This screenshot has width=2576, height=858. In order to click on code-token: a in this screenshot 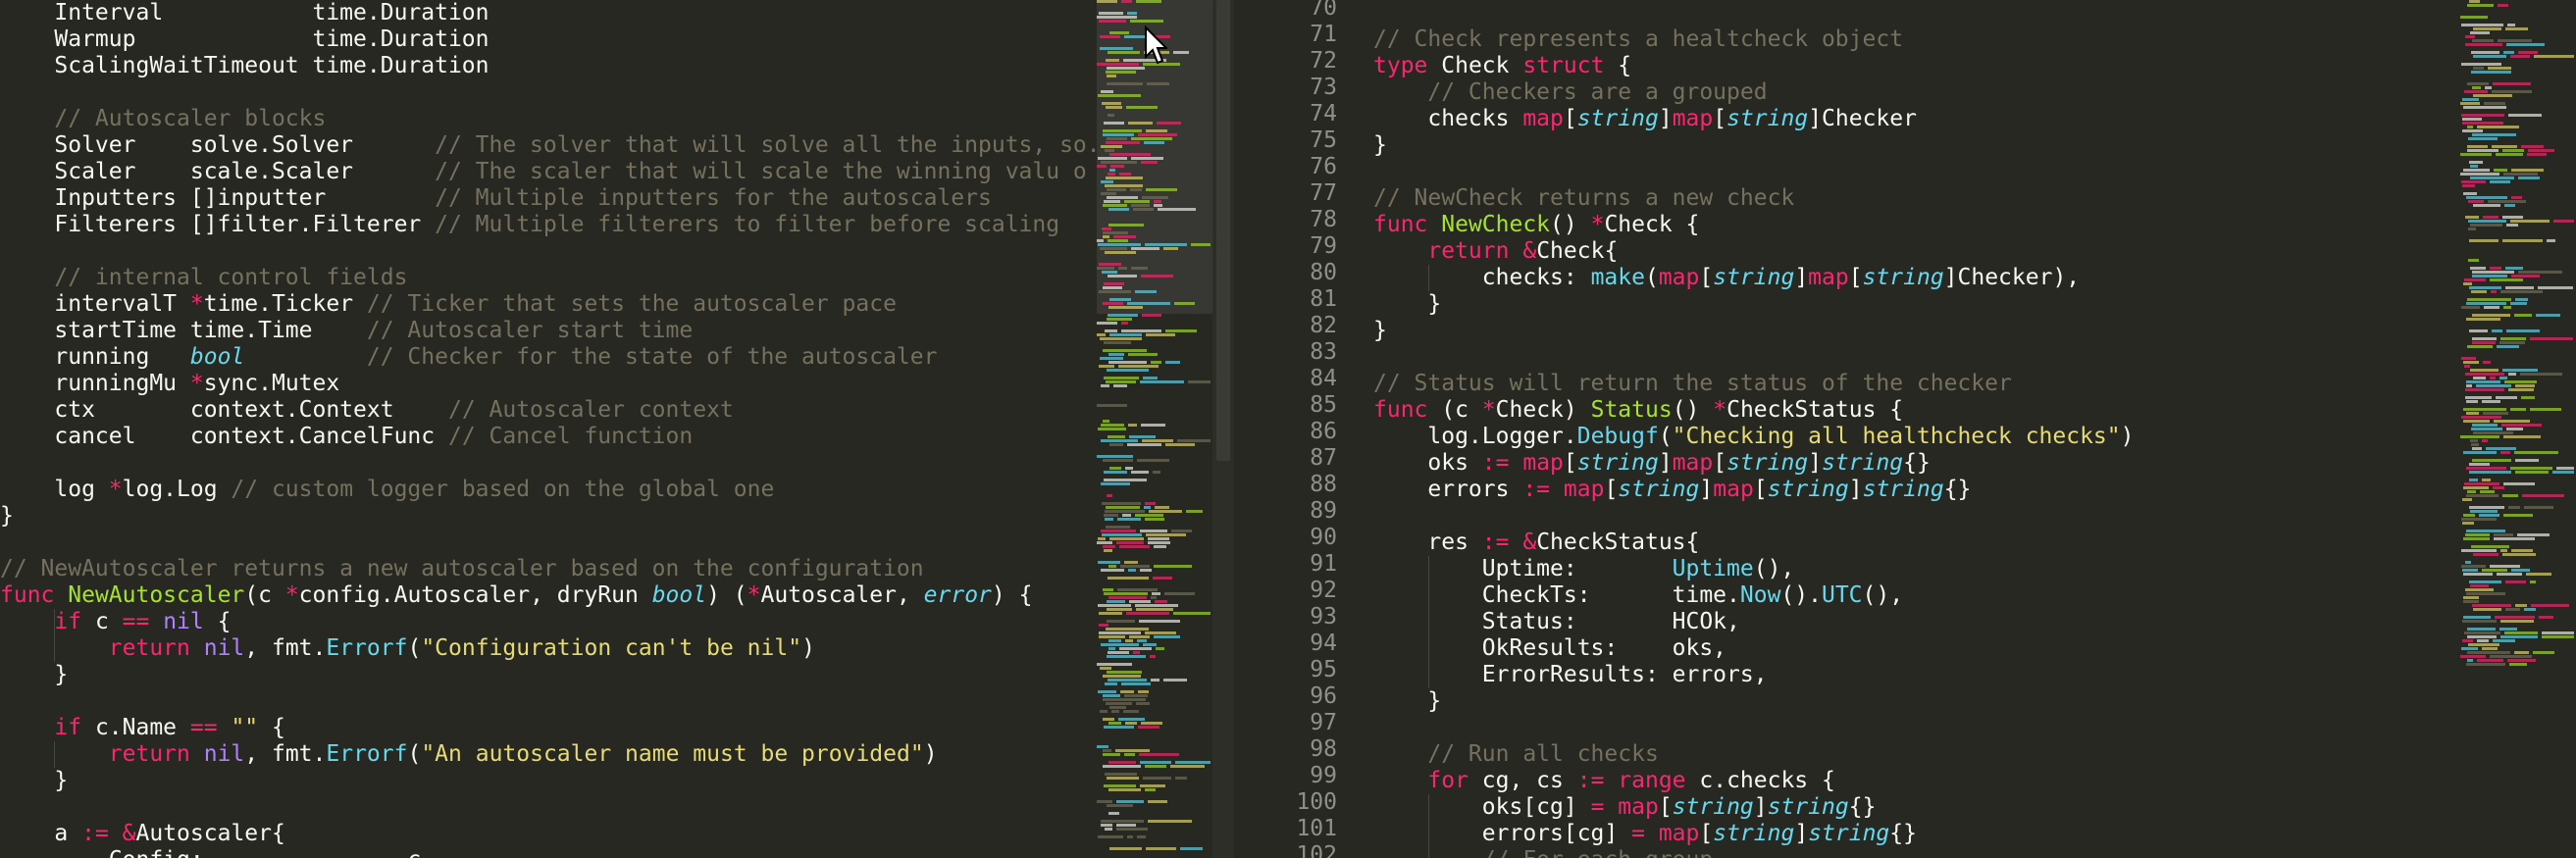, I will do `click(41, 833)`.